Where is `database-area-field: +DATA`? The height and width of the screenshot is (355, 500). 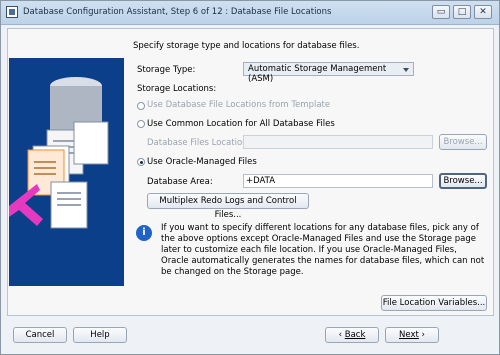 database-area-field: +DATA is located at coordinates (338, 181).